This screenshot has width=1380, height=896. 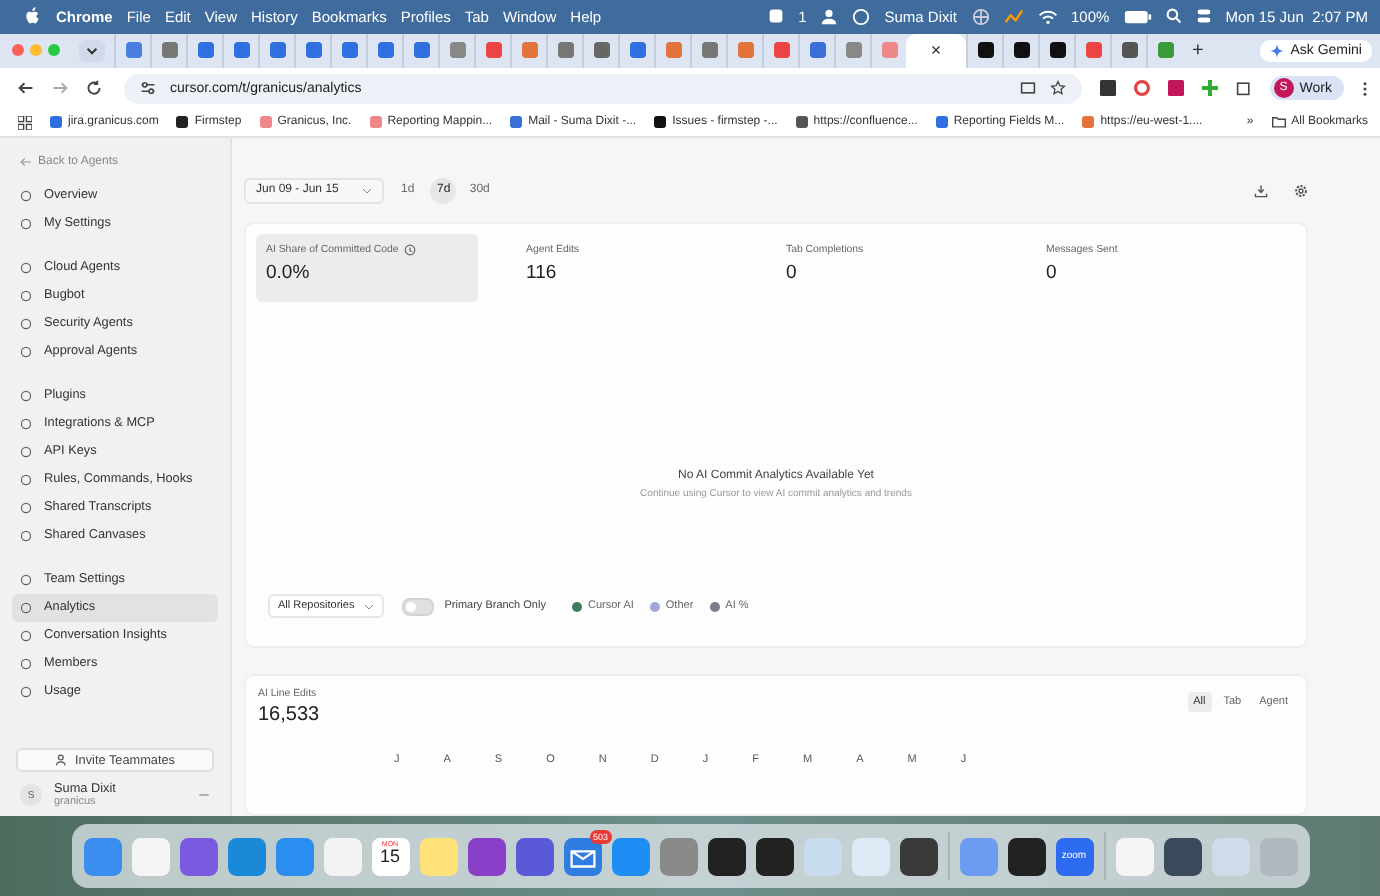 What do you see at coordinates (1057, 88) in the screenshot?
I see `star-icon` at bounding box center [1057, 88].